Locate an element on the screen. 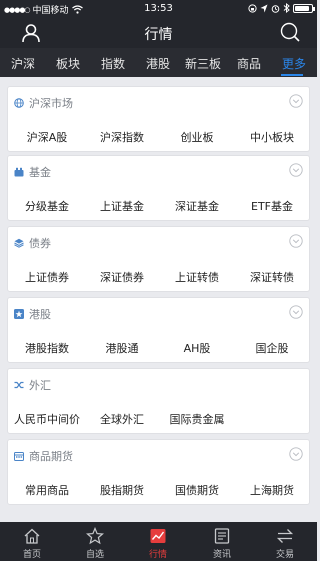 Image resolution: width=320 pixels, height=561 pixels. section-title: 商品期货 is located at coordinates (51, 456).